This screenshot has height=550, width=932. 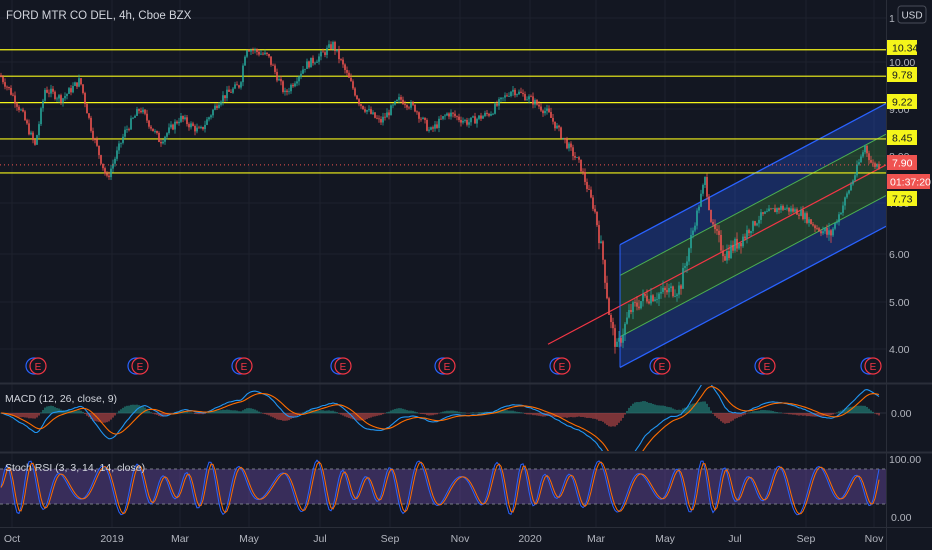 I want to click on price-tick: 1, so click(x=892, y=19).